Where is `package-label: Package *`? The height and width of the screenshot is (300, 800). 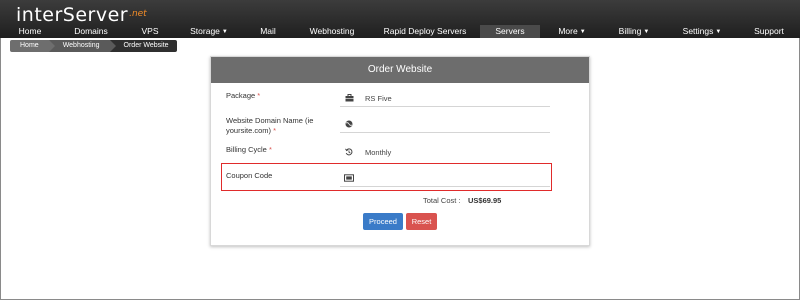
package-label: Package * is located at coordinates (243, 96).